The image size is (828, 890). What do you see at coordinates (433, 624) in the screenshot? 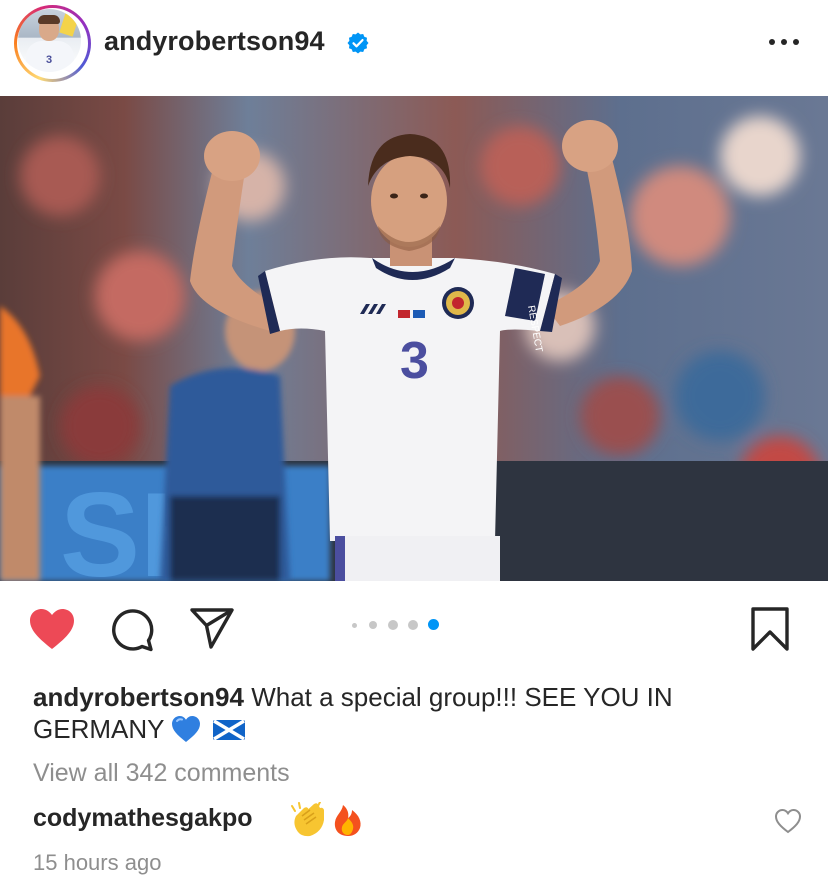
I see `carousel-dot-active` at bounding box center [433, 624].